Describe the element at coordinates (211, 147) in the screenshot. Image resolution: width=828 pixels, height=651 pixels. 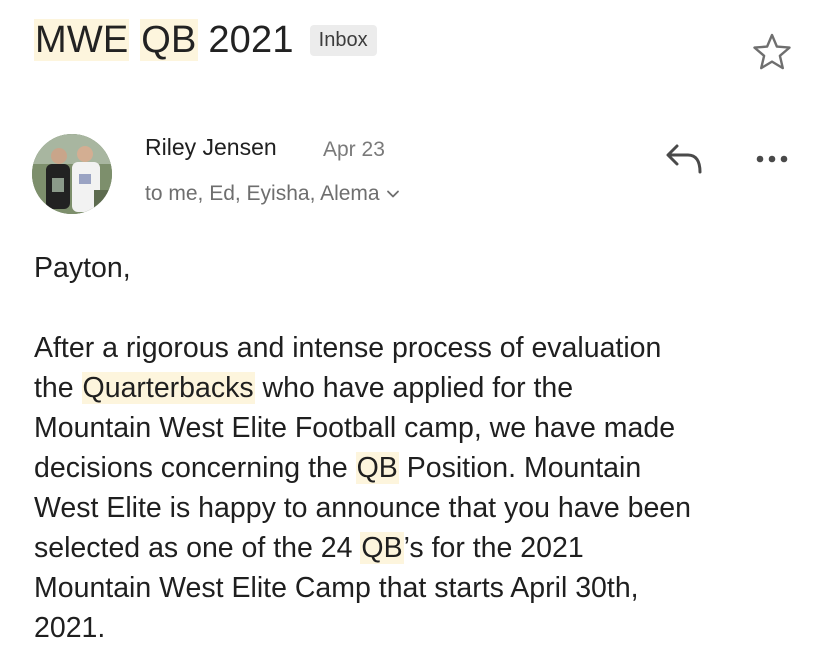
I see `sender-name: Riley Jensen` at that location.